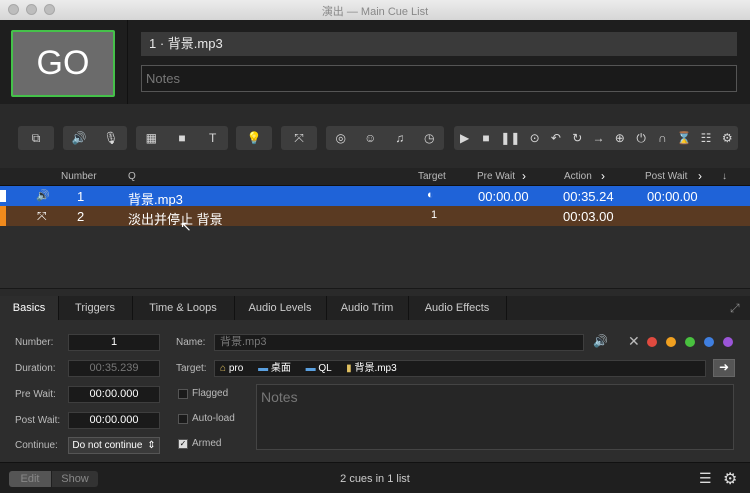  What do you see at coordinates (95, 308) in the screenshot?
I see `tab-triggers: Triggers` at bounding box center [95, 308].